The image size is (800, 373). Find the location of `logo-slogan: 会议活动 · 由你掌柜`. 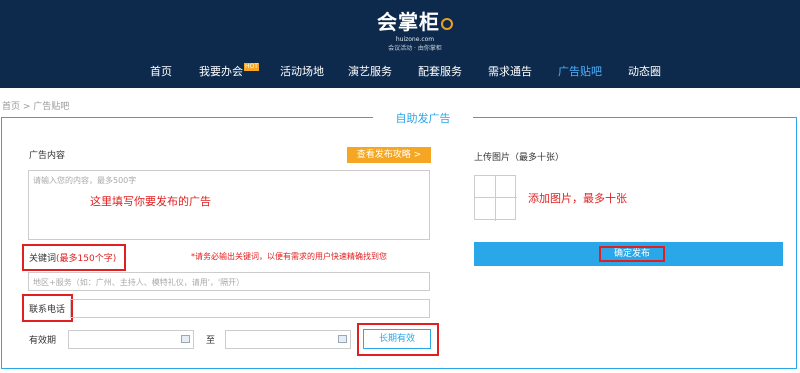

logo-slogan: 会议活动 · 由你掌柜 is located at coordinates (415, 48).